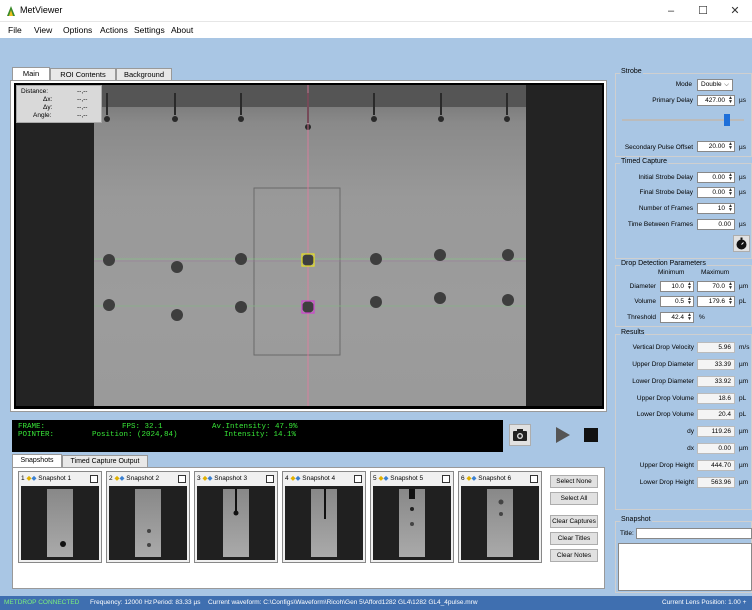  I want to click on volume-min-input: 0.5 ▲ ▼, so click(677, 301).